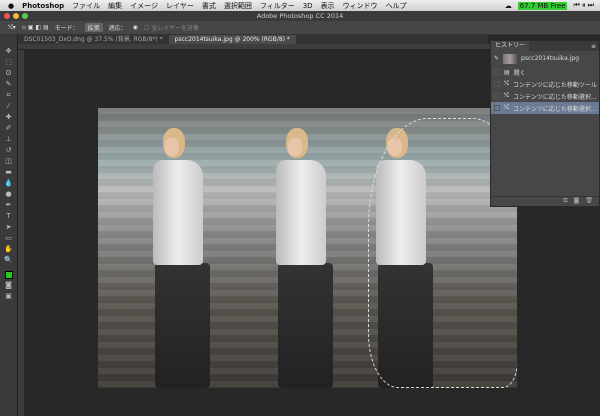 The width and height of the screenshot is (600, 416). What do you see at coordinates (554, 85) in the screenshot?
I see `history-item-label: コンテンツに応じた移動ツール` at bounding box center [554, 85].